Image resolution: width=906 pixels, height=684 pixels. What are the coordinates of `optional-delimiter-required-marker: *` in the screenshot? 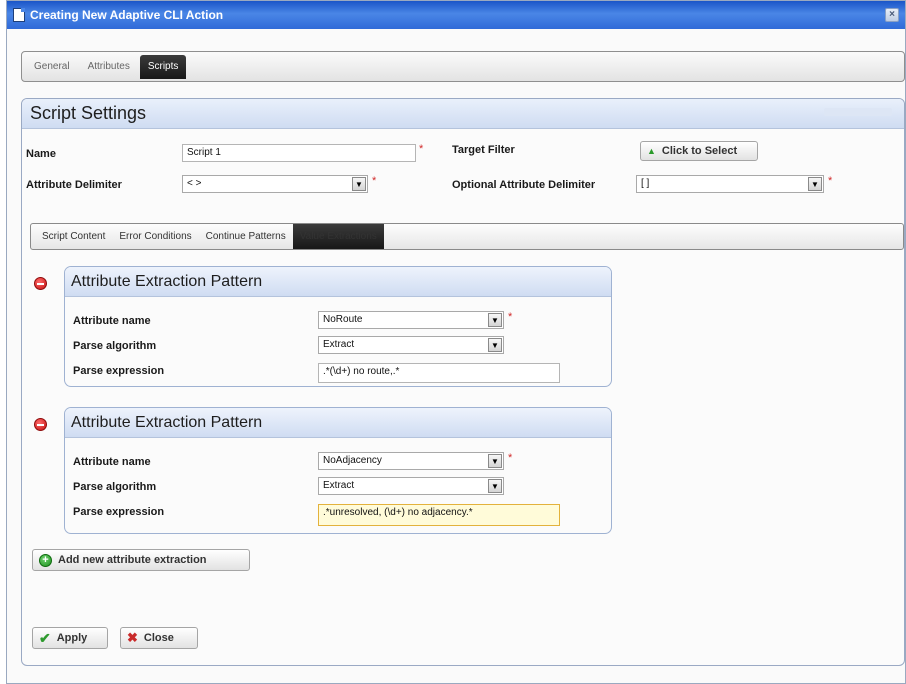 It's located at (830, 181).